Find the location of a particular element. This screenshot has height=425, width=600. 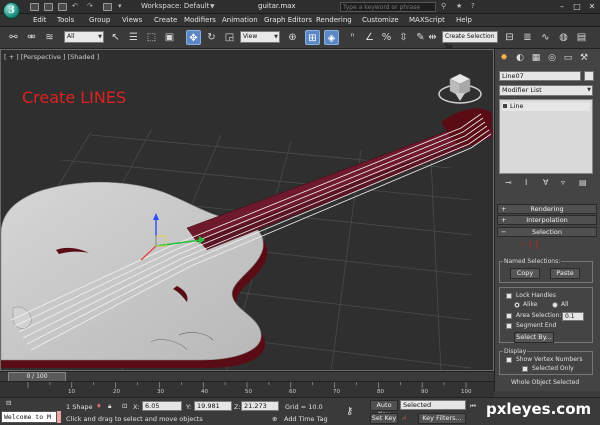

maxscript-listener: Welcome to M is located at coordinates (29, 417).